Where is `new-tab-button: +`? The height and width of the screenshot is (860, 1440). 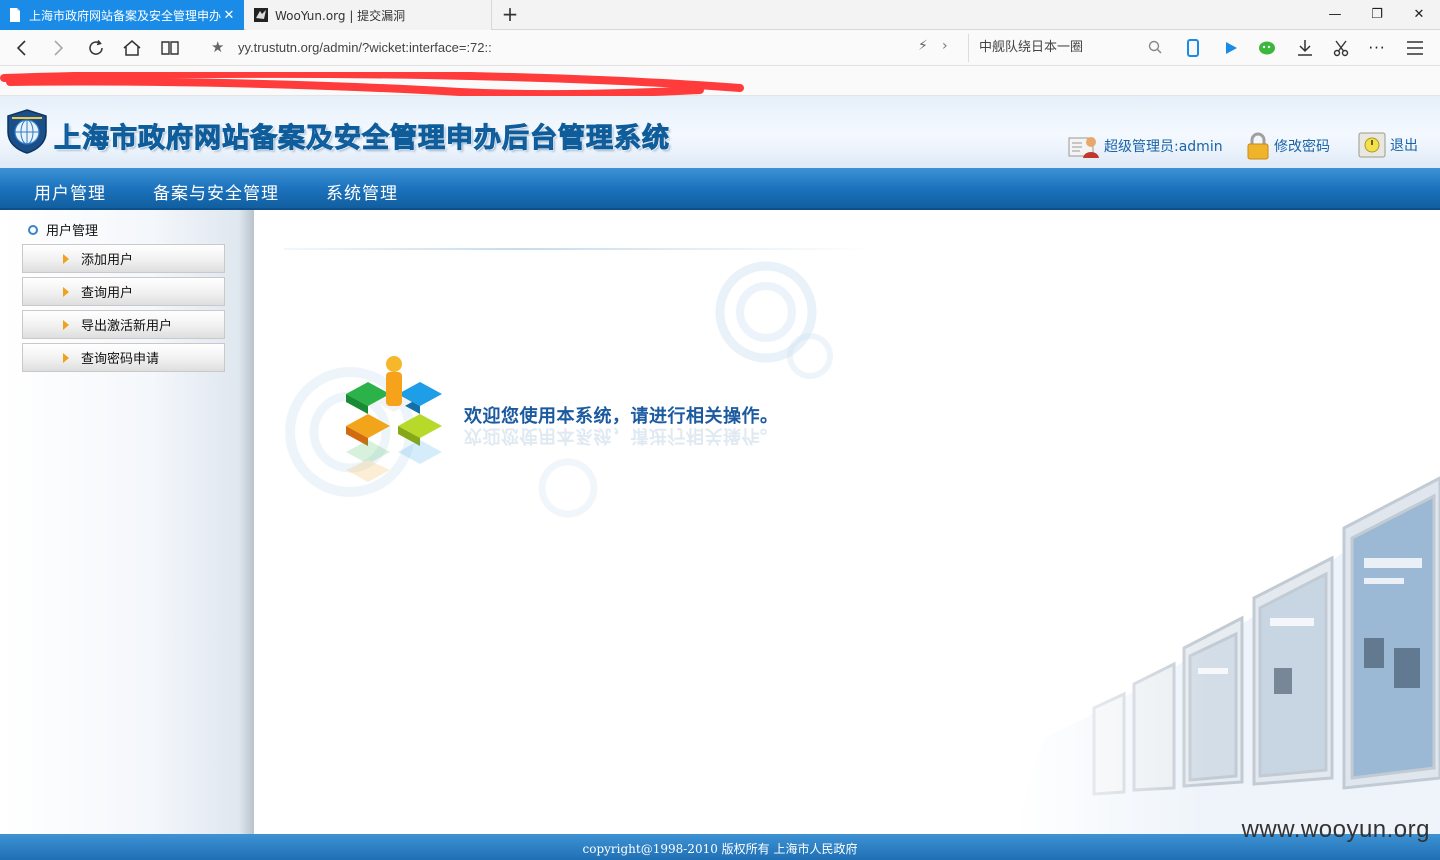
new-tab-button: + is located at coordinates (510, 15).